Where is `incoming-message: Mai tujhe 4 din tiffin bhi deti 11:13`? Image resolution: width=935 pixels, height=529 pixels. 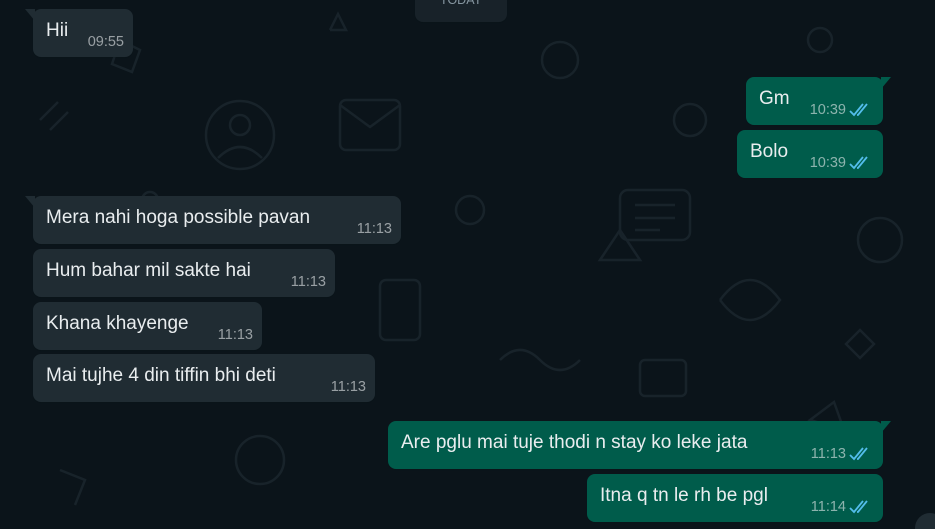 incoming-message: Mai tujhe 4 din tiffin bhi deti 11:13 is located at coordinates (204, 378).